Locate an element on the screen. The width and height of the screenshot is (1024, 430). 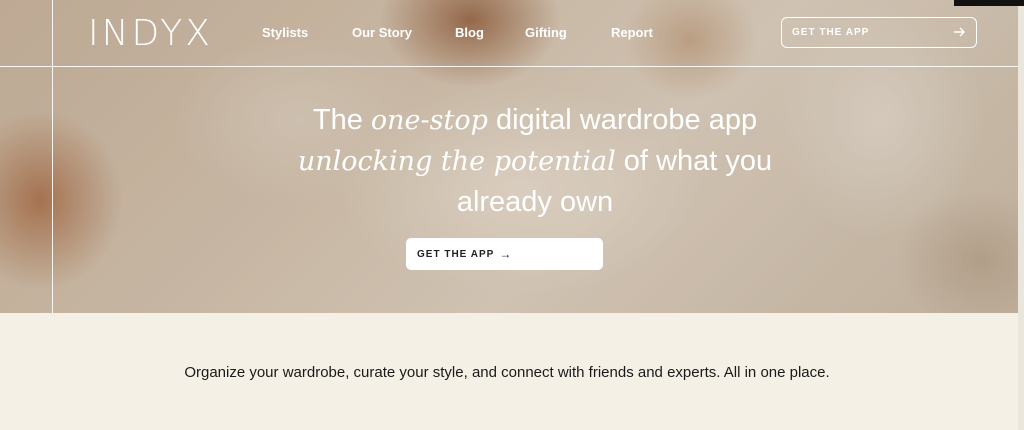
arrow-right-icon: → is located at coordinates (505, 254).